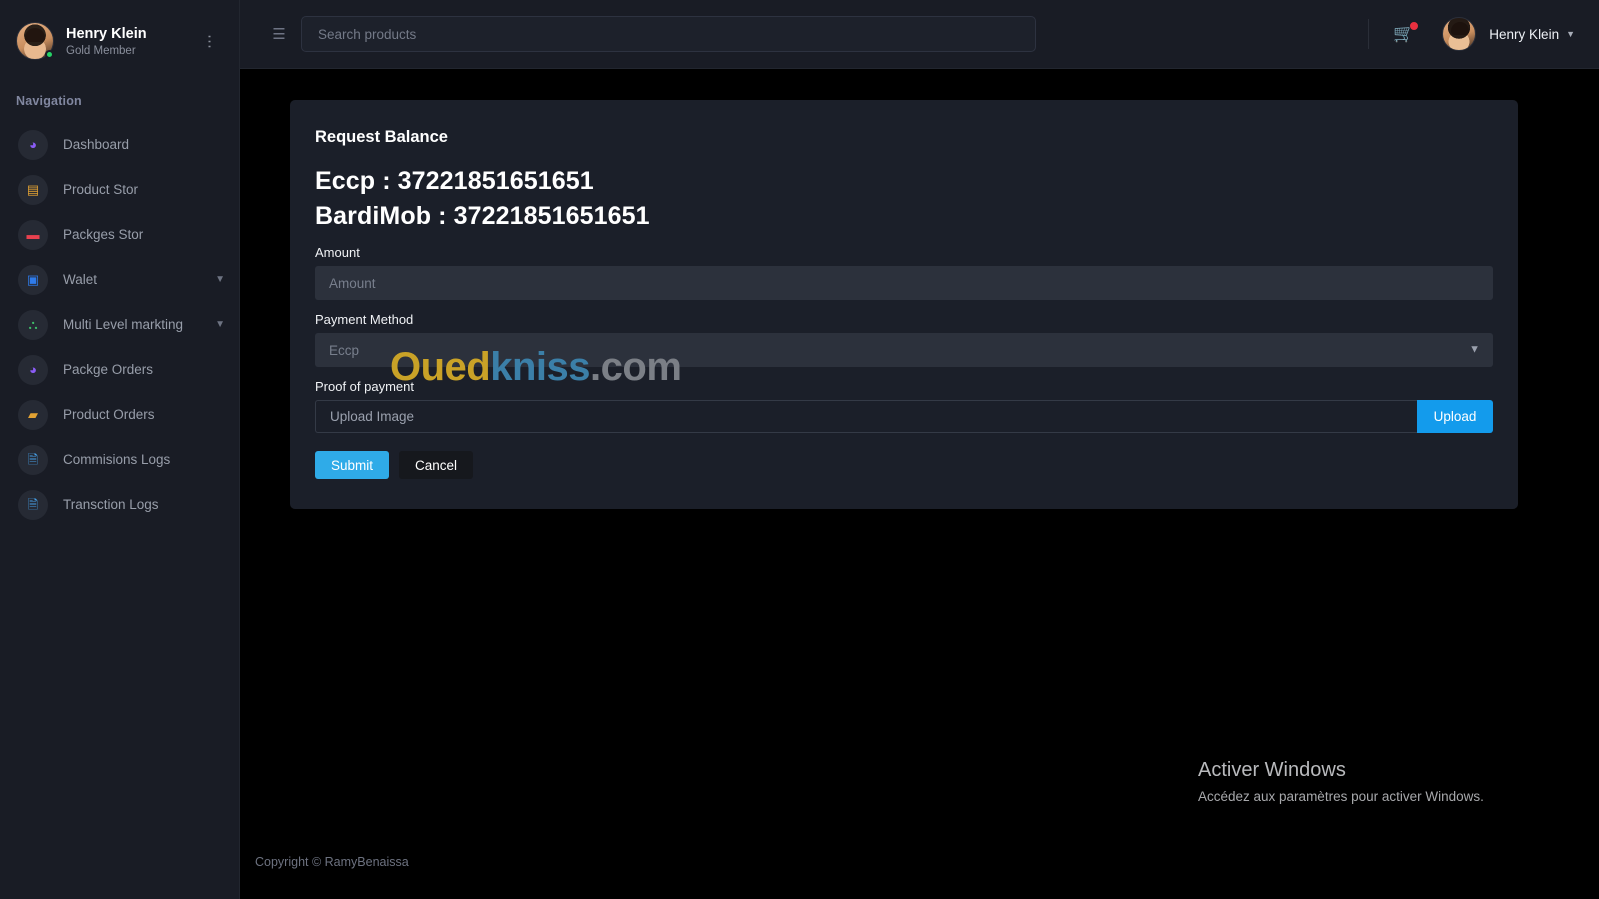 This screenshot has width=1599, height=899. What do you see at coordinates (117, 459) in the screenshot?
I see `sidebar-item-label: Commisions Logs` at bounding box center [117, 459].